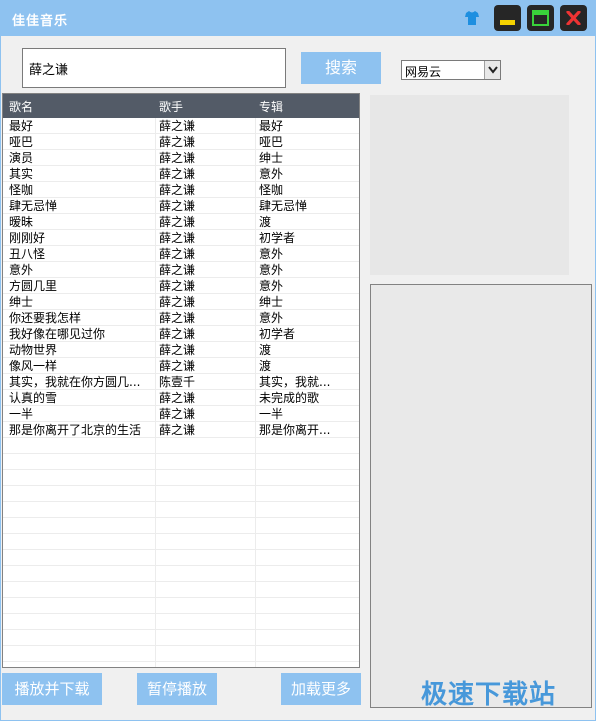  What do you see at coordinates (540, 18) in the screenshot?
I see `maximize-button` at bounding box center [540, 18].